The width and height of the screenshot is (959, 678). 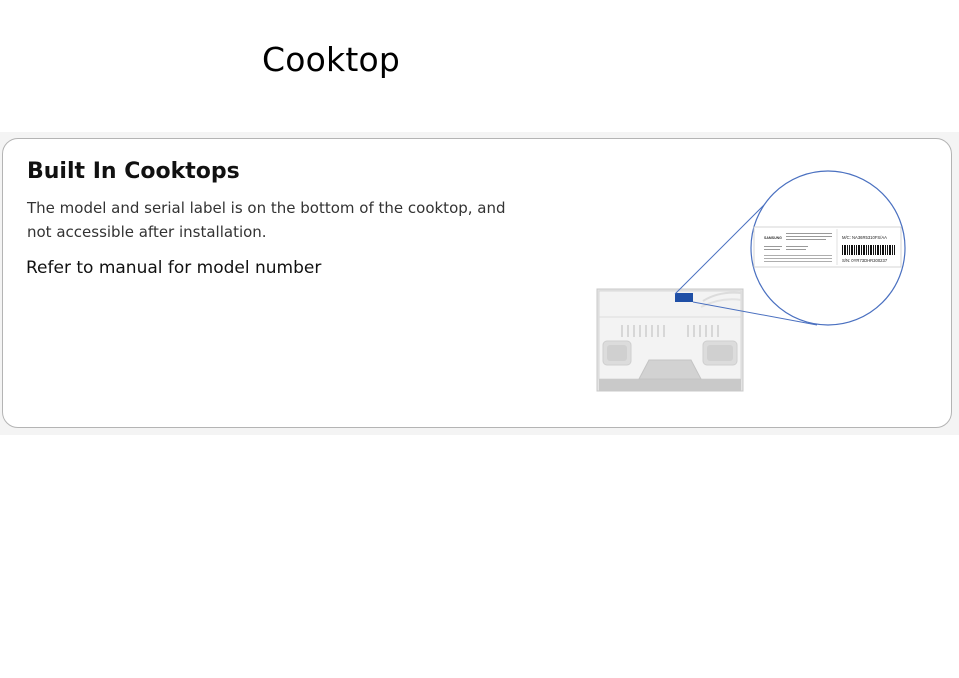 I want to click on label-marker, so click(x=684, y=297).